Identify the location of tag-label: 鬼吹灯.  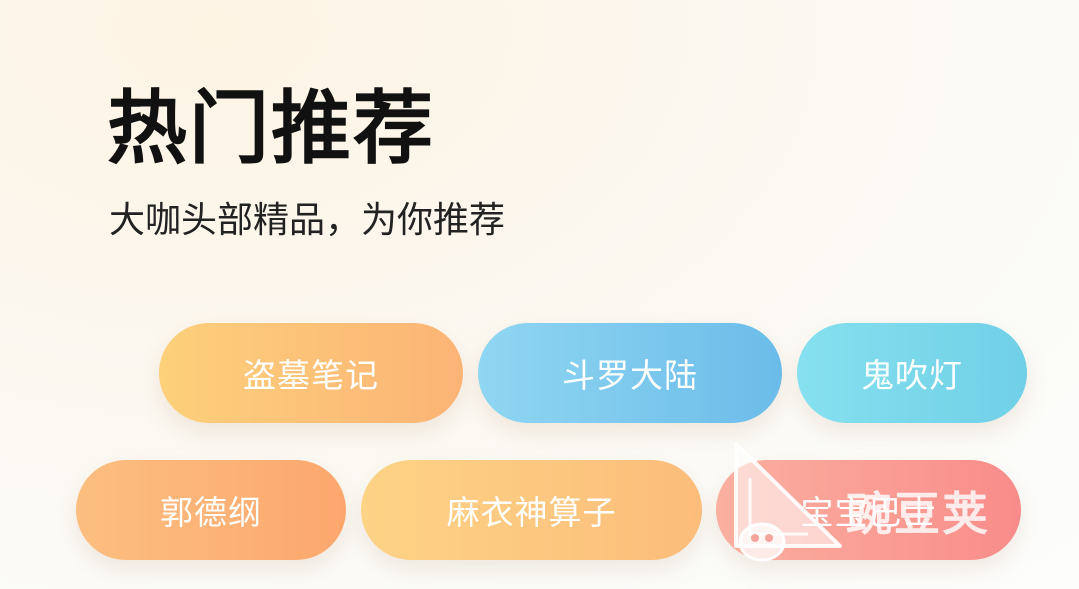
(912, 375).